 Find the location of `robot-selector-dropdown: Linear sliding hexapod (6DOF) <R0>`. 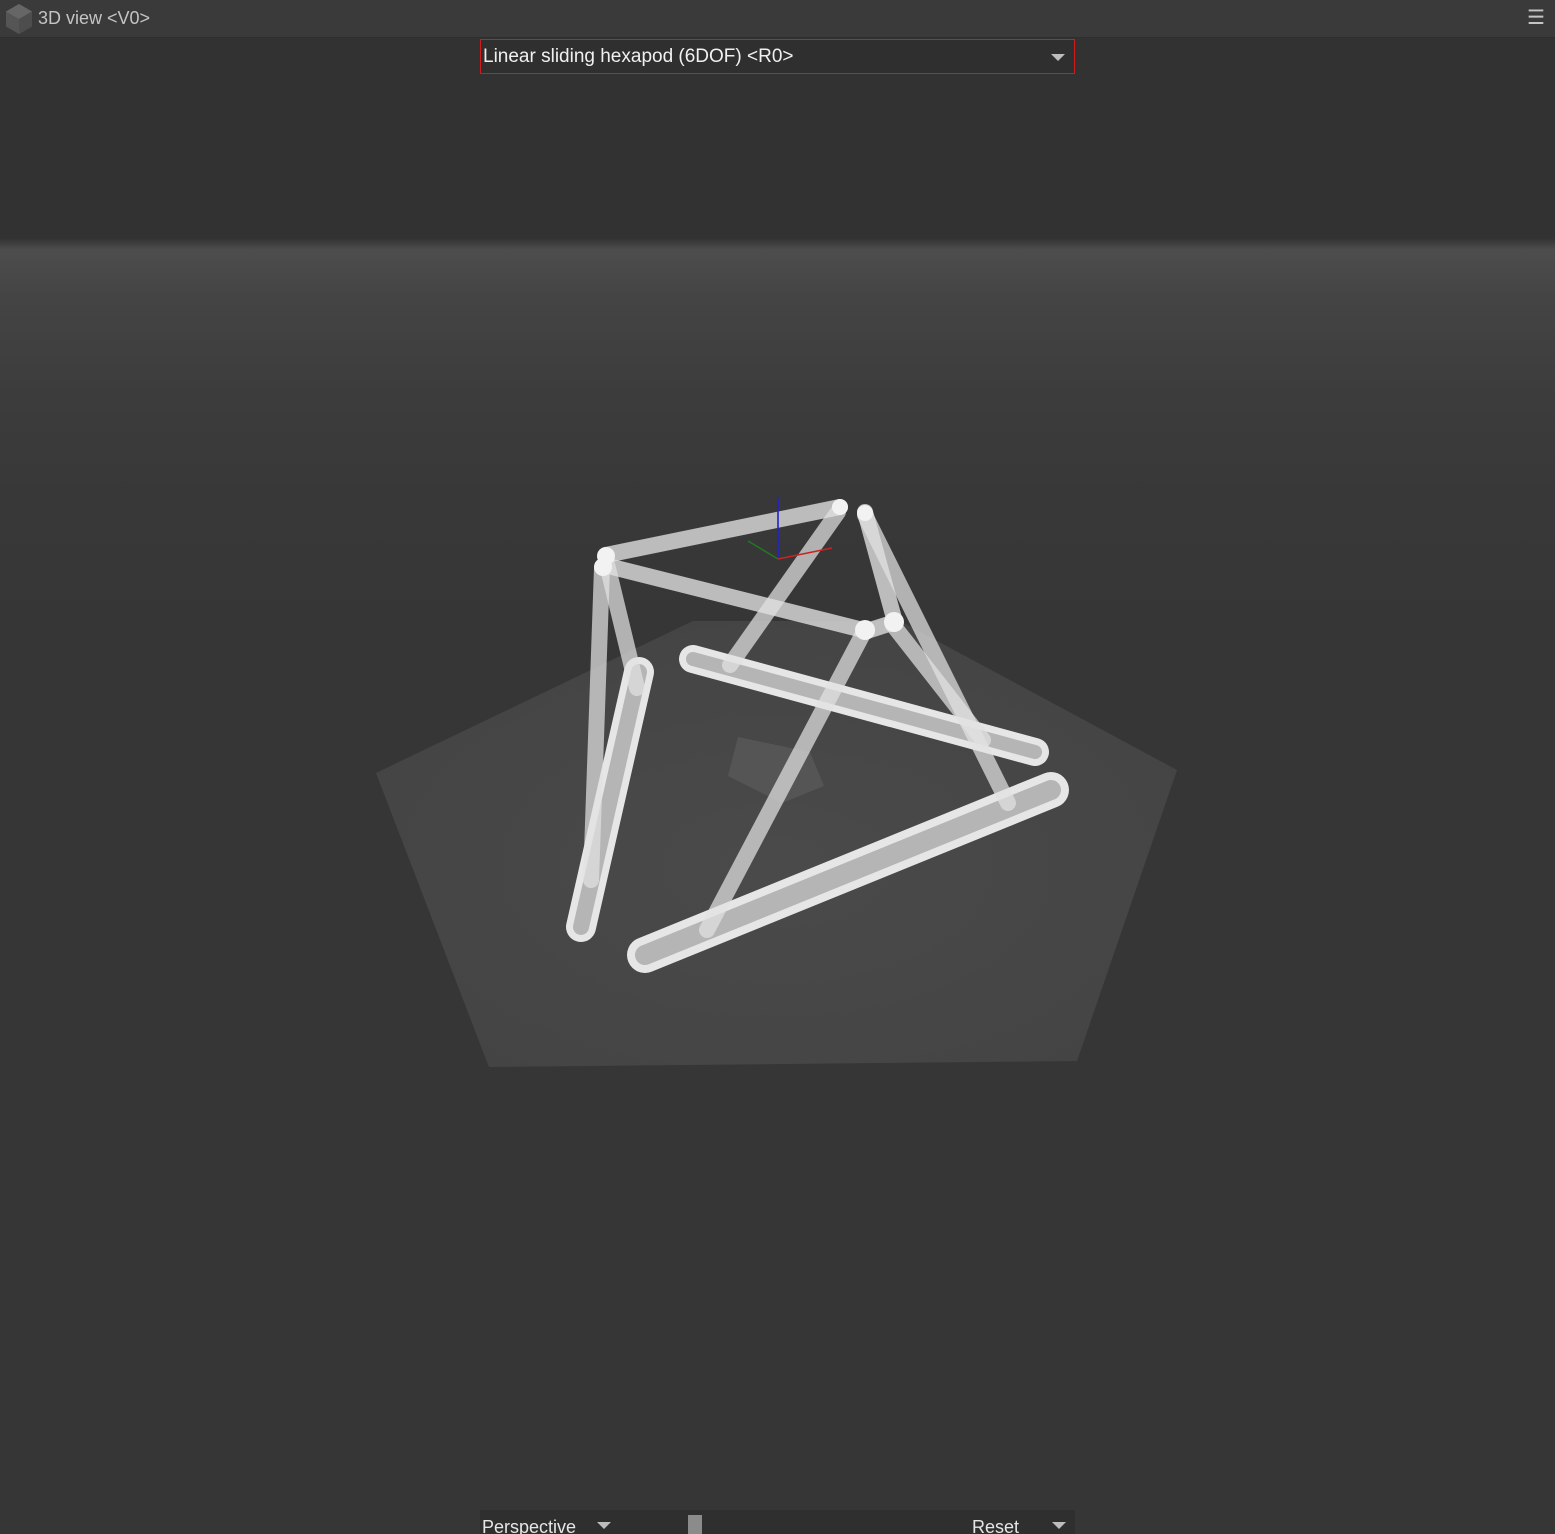

robot-selector-dropdown: Linear sliding hexapod (6DOF) <R0> is located at coordinates (777, 56).